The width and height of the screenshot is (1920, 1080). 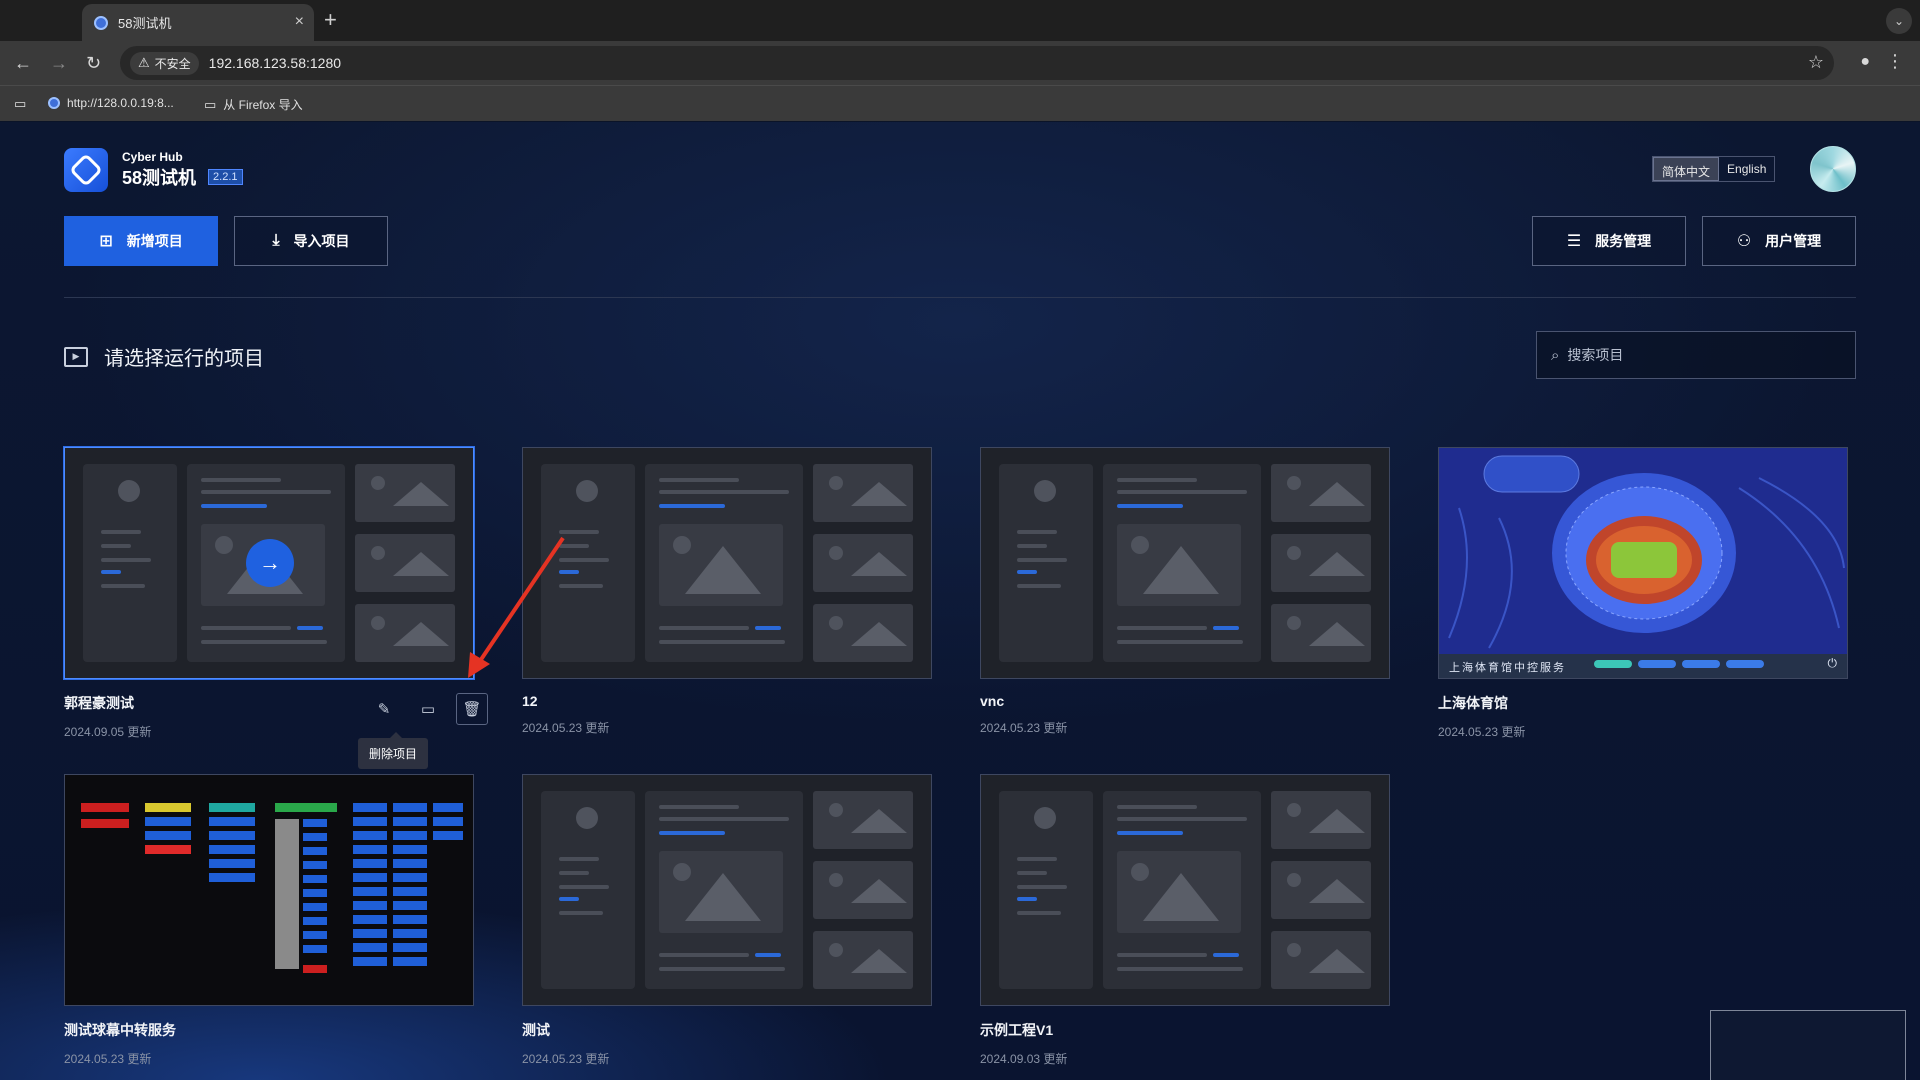 I want to click on security-chip: ⚠ 不安全, so click(x=164, y=63).